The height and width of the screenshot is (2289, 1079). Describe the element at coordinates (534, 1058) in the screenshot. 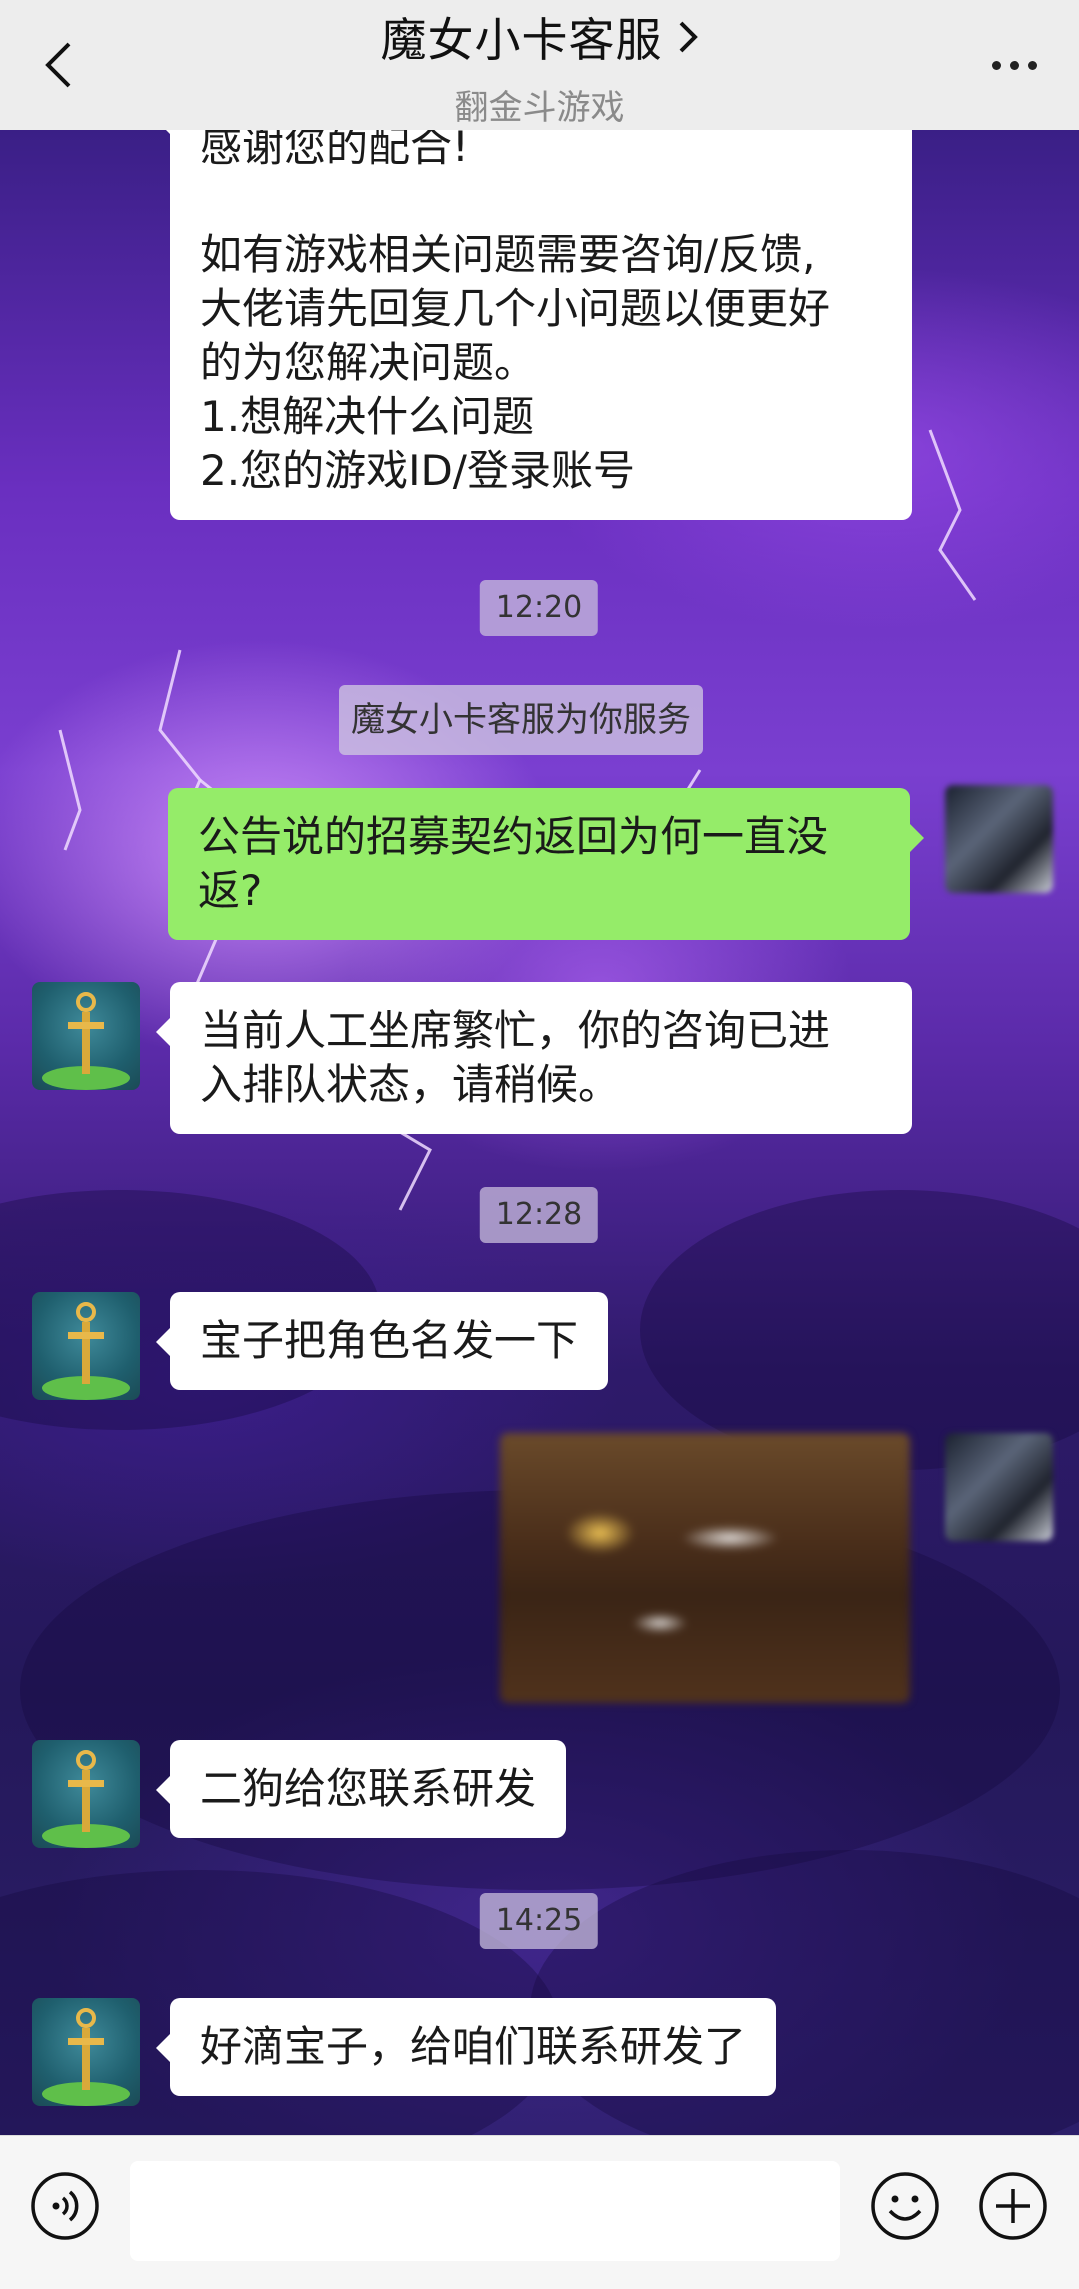

I see `message-bubble-agent: 当前人工坐席繁忙，你的咨询已进 入排队状态，请稍候。` at that location.